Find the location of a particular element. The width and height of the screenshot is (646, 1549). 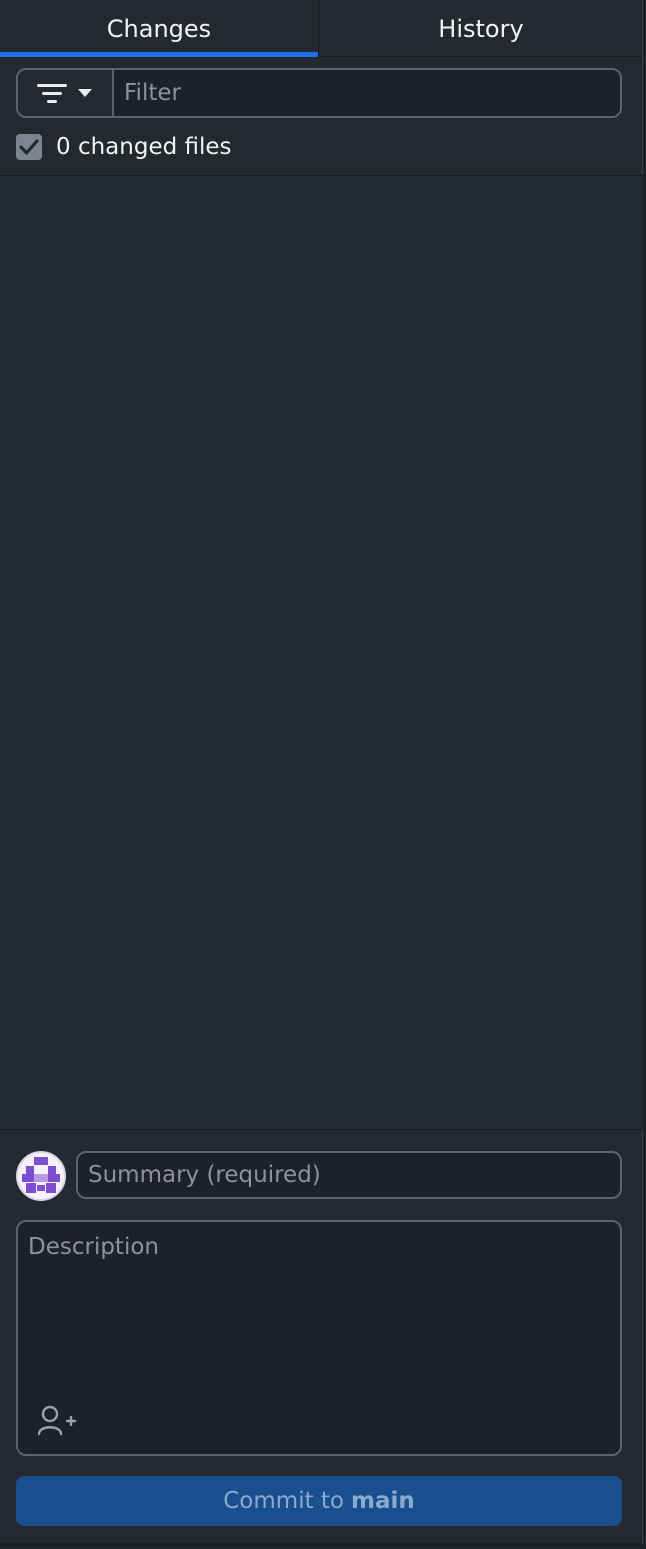

add-coauthor-button is located at coordinates (57, 1422).